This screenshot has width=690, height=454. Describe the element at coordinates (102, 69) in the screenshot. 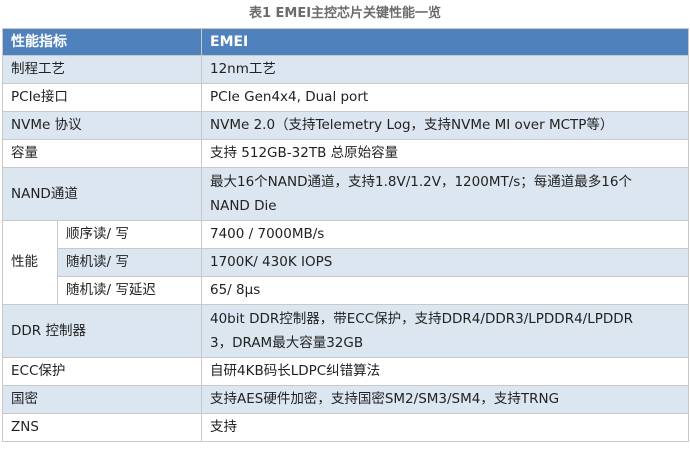

I see `row-label-process: 制程工艺` at that location.